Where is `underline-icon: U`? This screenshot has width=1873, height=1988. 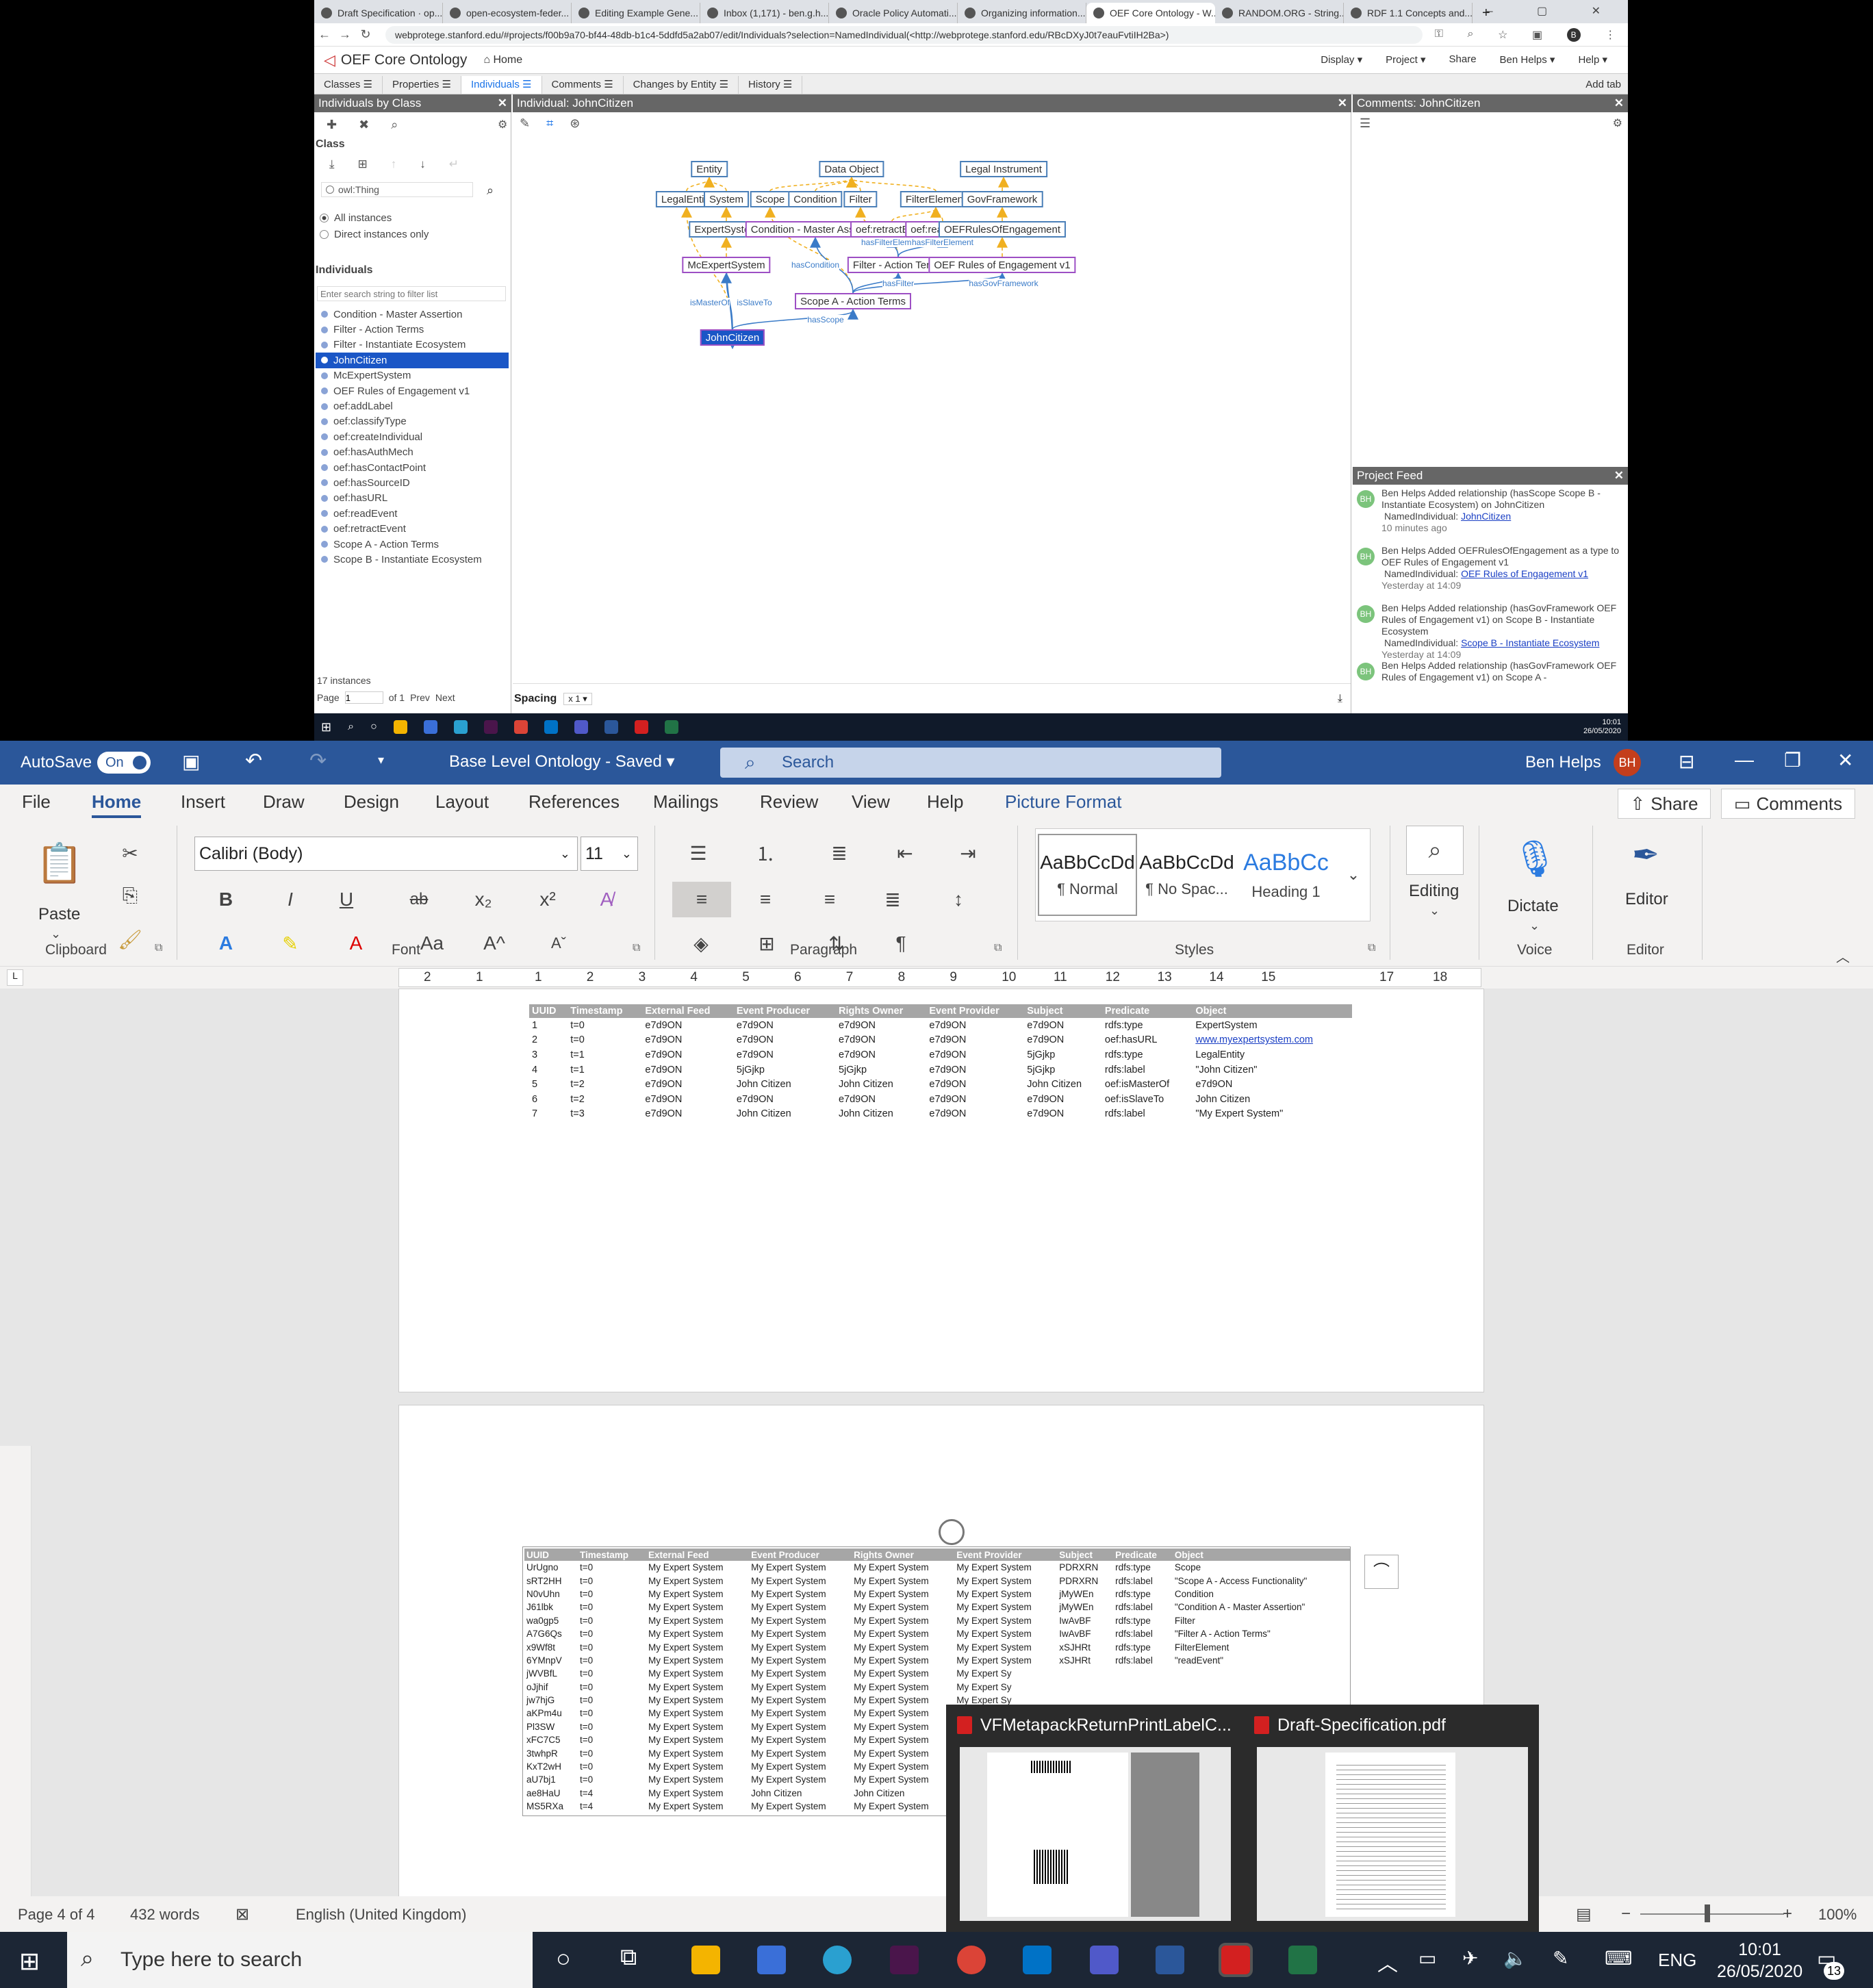
underline-icon: U is located at coordinates (347, 899).